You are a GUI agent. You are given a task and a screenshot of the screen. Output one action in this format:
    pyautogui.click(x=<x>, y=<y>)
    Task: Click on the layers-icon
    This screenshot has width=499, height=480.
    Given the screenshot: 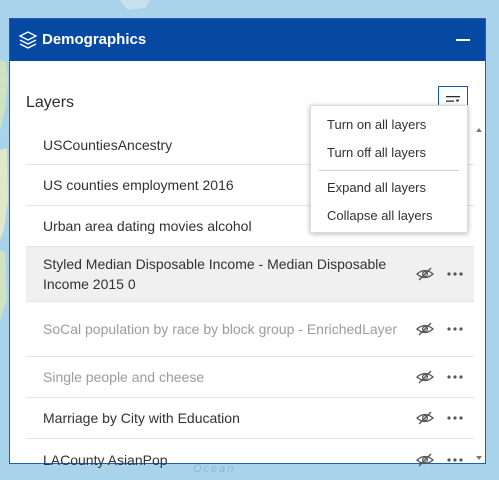 What is the action you would take?
    pyautogui.click(x=28, y=40)
    